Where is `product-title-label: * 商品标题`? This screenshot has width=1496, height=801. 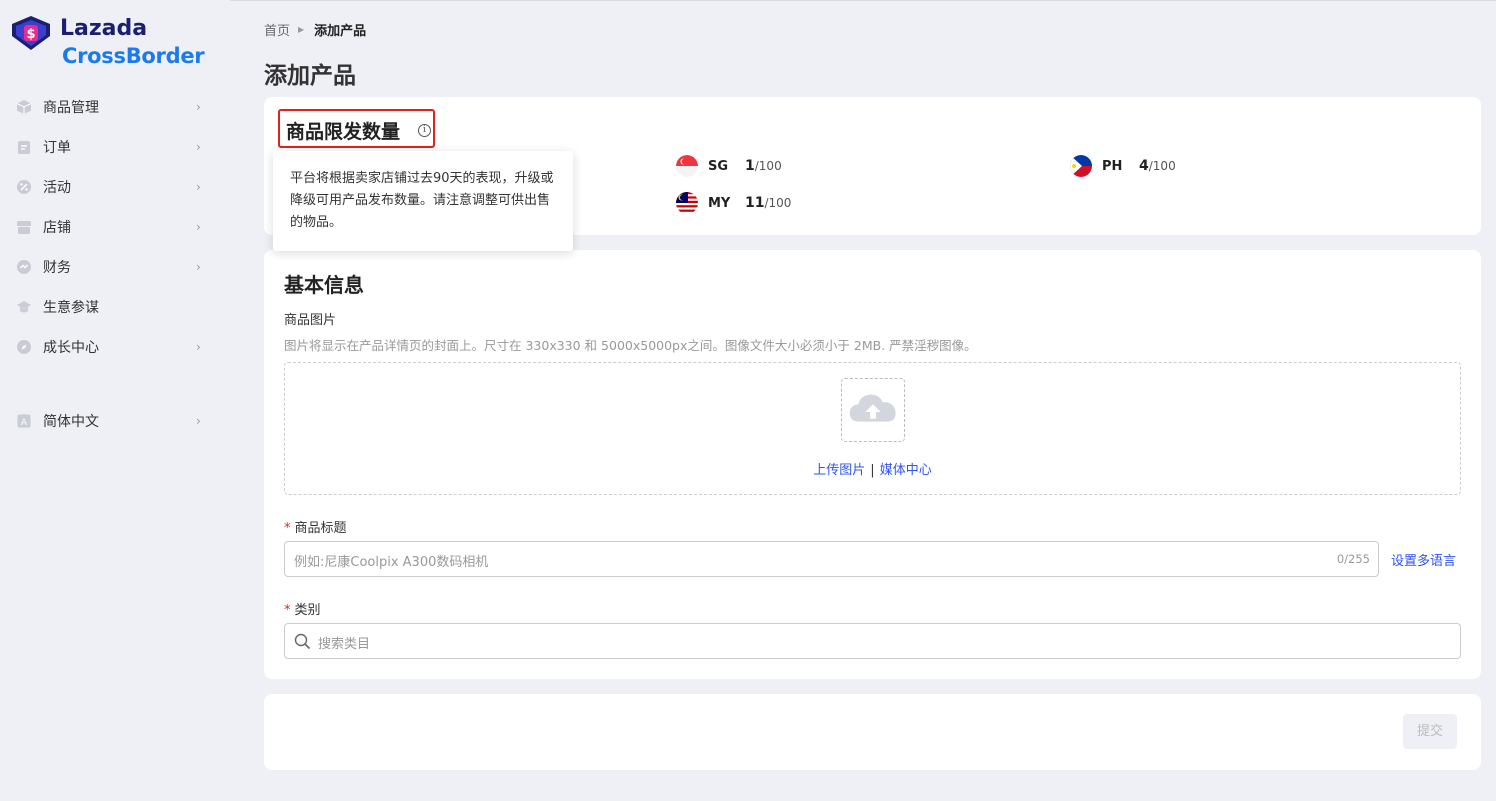 product-title-label: * 商品标题 is located at coordinates (315, 526).